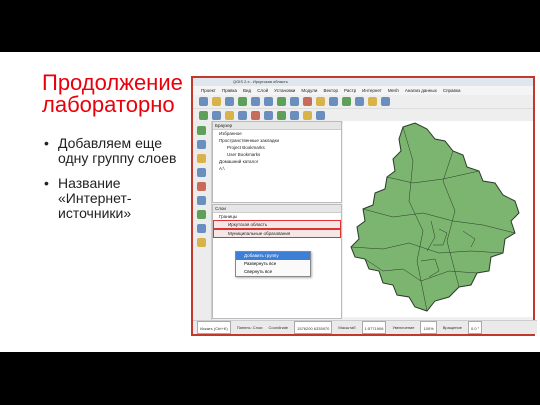 Image resolution: width=540 pixels, height=405 pixels. What do you see at coordinates (201, 242) in the screenshot?
I see `virtual-layer-icon` at bounding box center [201, 242].